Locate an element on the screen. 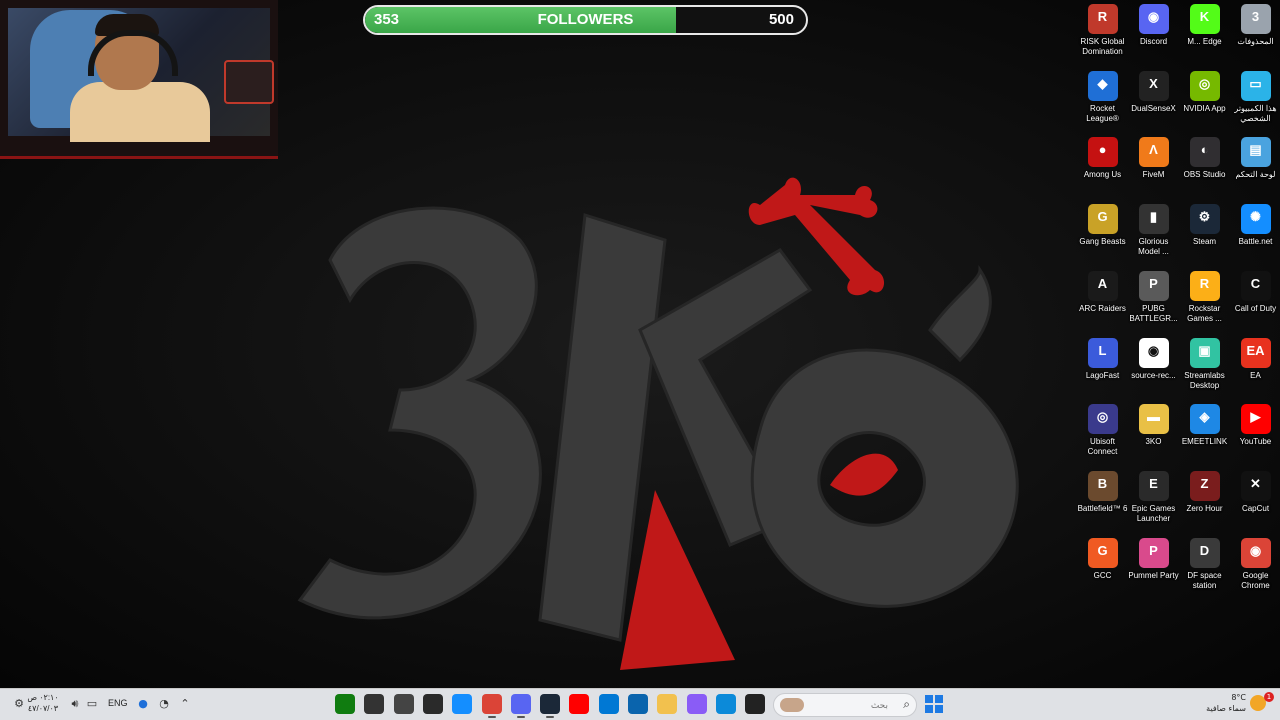 This screenshot has width=1280, height=720. battlenet-icon is located at coordinates (462, 704).